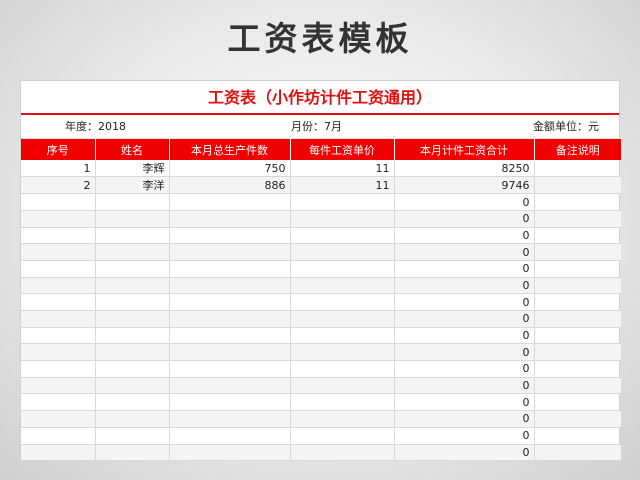  Describe the element at coordinates (132, 149) in the screenshot. I see `col-header-name: 姓名` at that location.